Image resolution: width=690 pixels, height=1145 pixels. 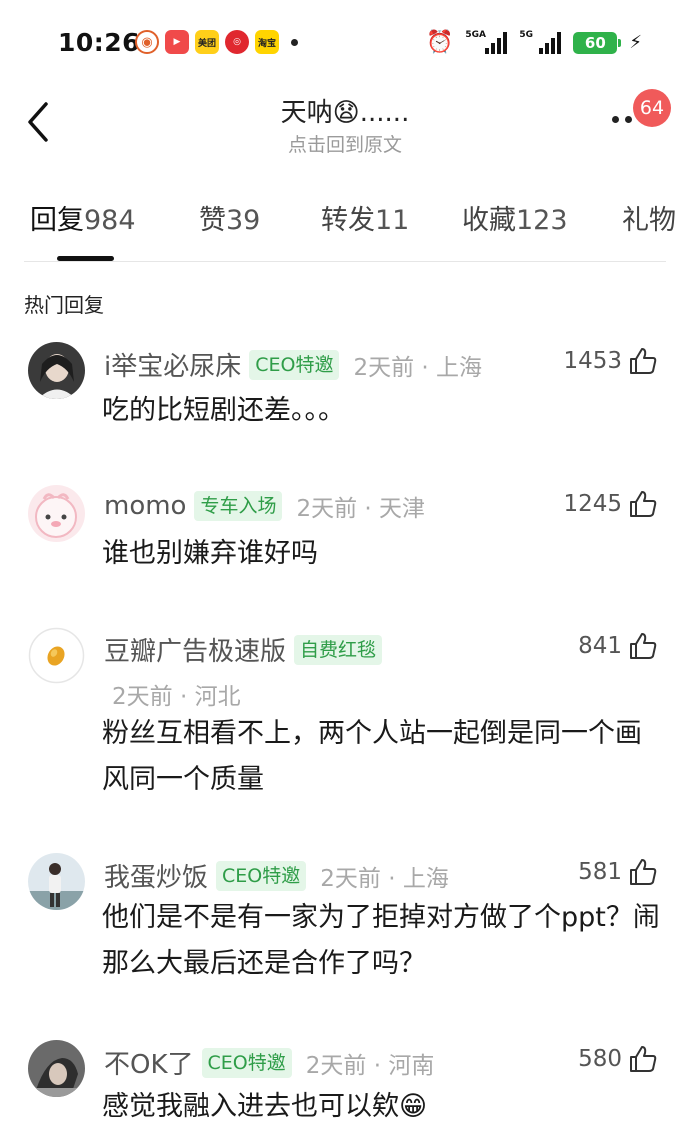 I want to click on comment-header: 我蛋炒饭 CEO特邀 2天前 · 上海, so click(x=276, y=875).